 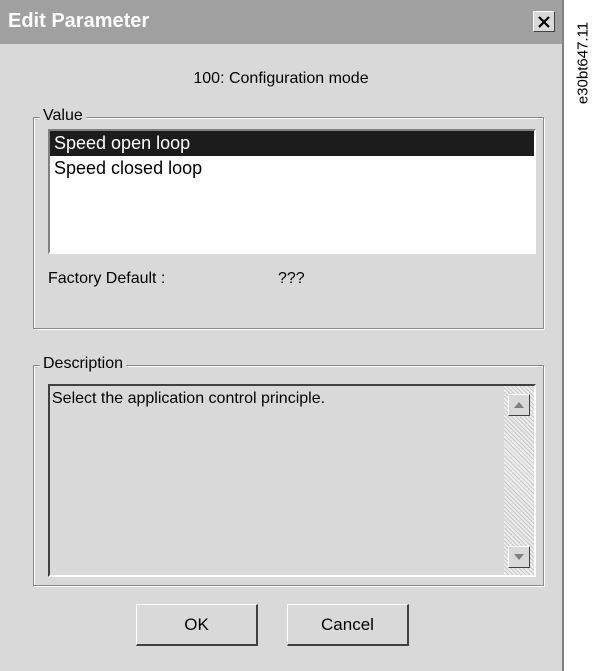 What do you see at coordinates (107, 278) in the screenshot?
I see `factory-default-label: Factory Default :` at bounding box center [107, 278].